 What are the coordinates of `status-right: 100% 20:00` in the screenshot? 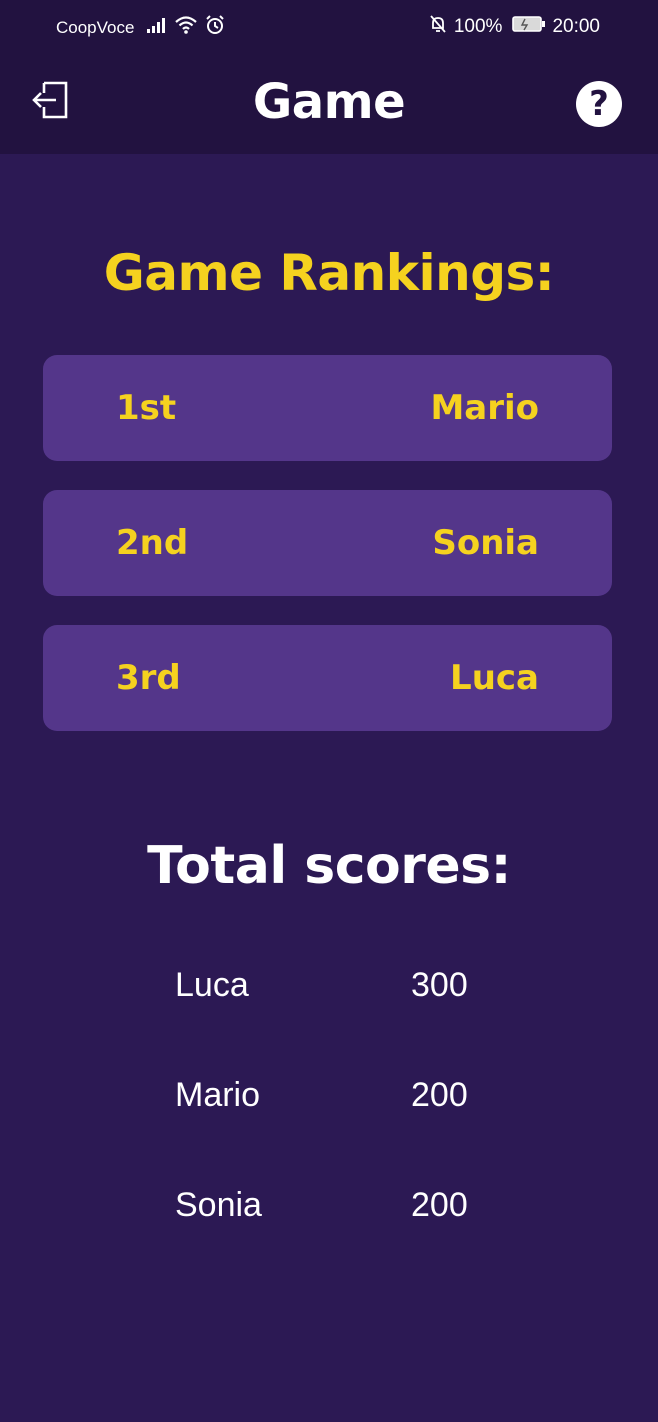 It's located at (514, 27).